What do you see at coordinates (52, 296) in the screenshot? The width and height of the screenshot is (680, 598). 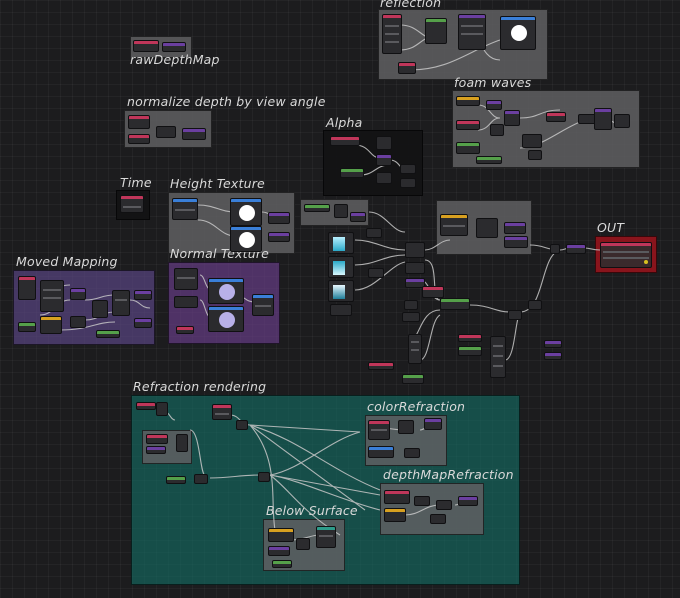 I see `node-mm-c` at bounding box center [52, 296].